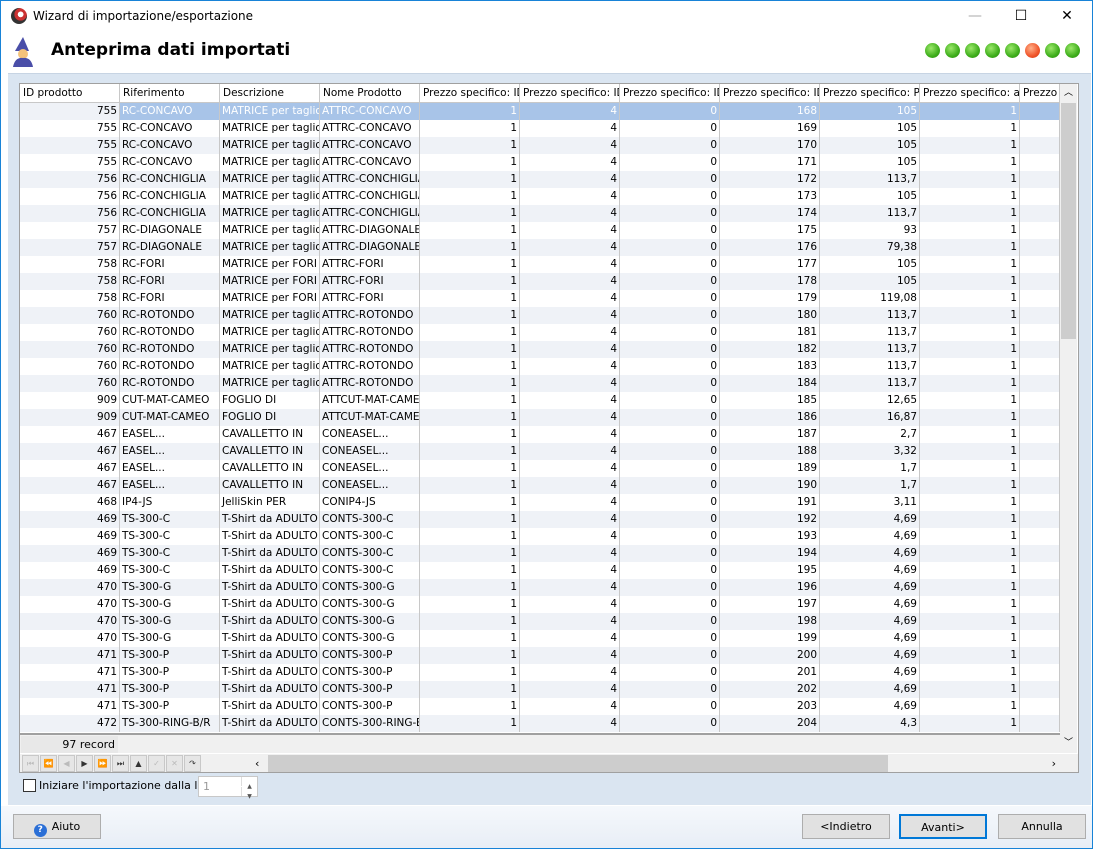  What do you see at coordinates (770, 213) in the screenshot?
I see `table-cell: 174` at bounding box center [770, 213].